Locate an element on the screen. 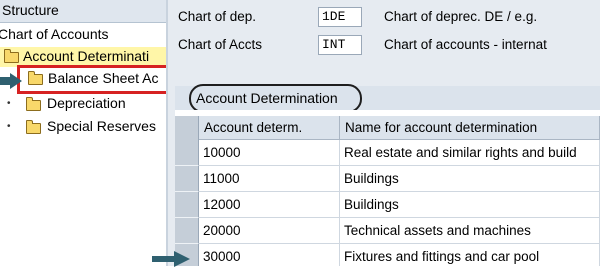 This screenshot has height=268, width=600. tree-item-label: Depreciation is located at coordinates (86, 103).